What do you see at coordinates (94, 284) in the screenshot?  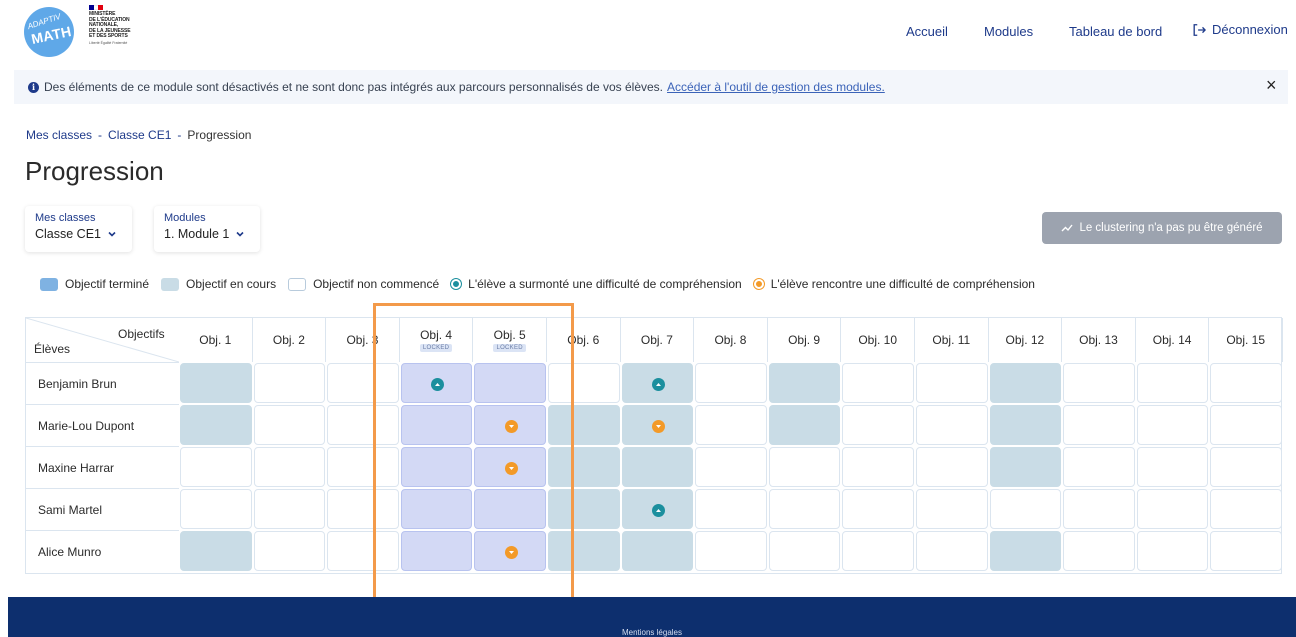 I see `legend-completed: Objectif terminé` at bounding box center [94, 284].